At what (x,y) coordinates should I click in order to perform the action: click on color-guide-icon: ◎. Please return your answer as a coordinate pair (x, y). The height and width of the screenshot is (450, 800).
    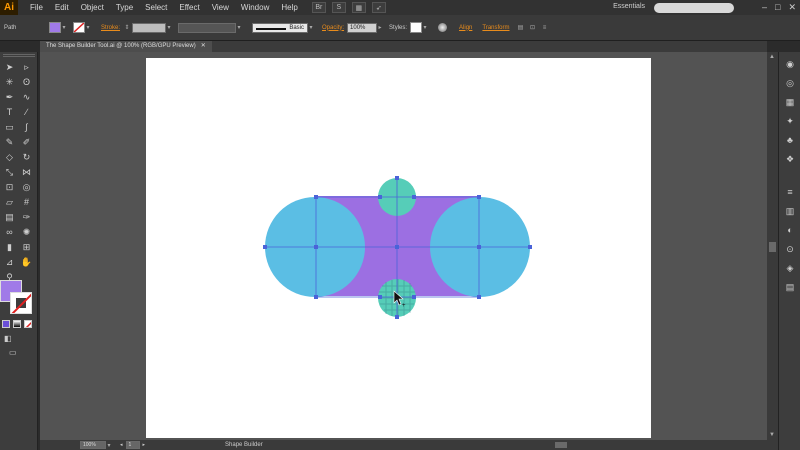
    Looking at the image, I should click on (790, 83).